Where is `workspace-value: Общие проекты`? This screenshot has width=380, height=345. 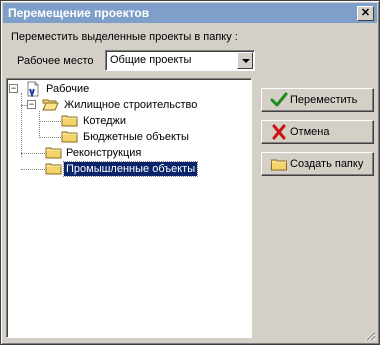 workspace-value: Общие проекты is located at coordinates (151, 60).